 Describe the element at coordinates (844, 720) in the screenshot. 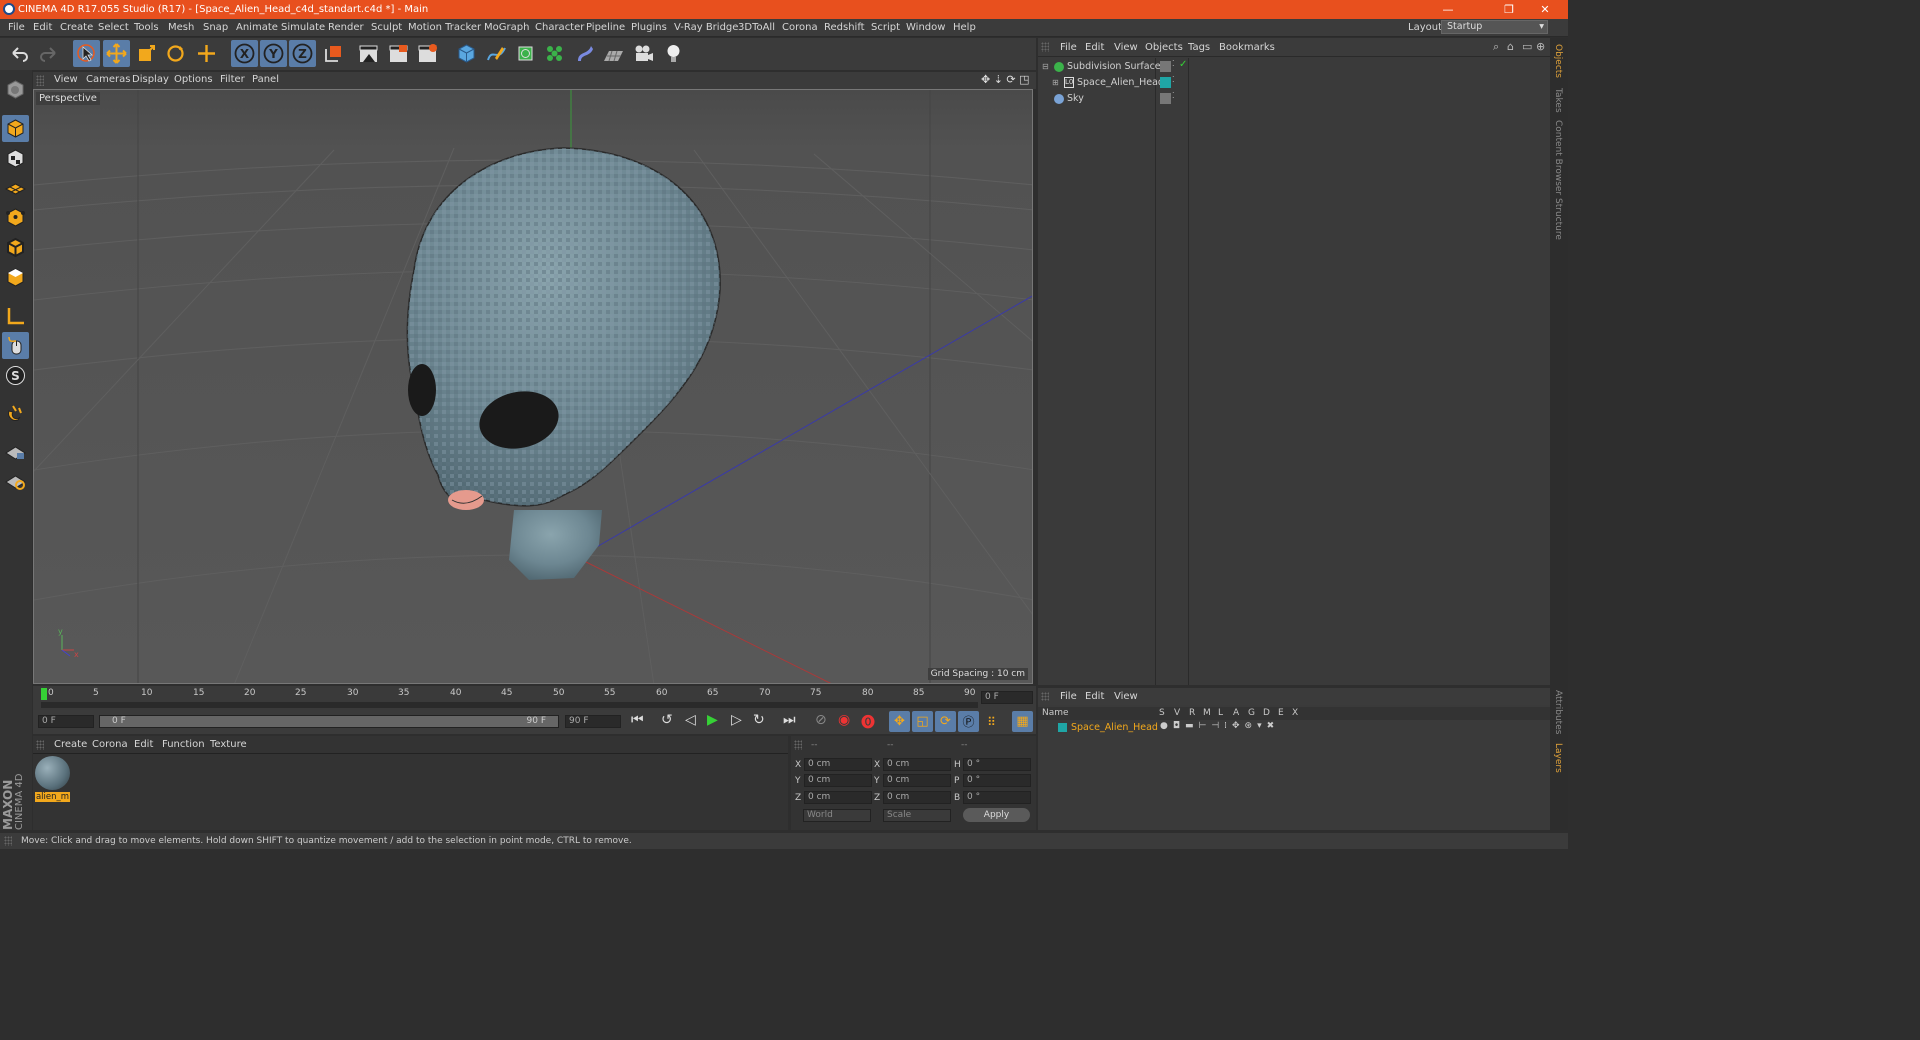

I see `record-keyframe-icon: ◉` at that location.